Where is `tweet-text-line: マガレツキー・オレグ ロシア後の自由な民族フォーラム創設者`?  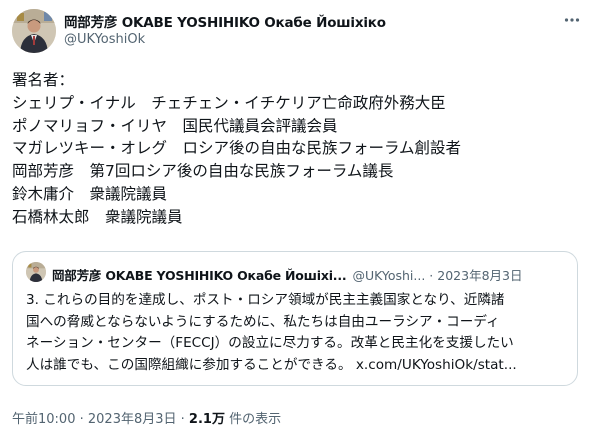 tweet-text-line: マガレツキー・オレグ ロシア後の自由な民族フォーラム創設者 is located at coordinates (237, 148).